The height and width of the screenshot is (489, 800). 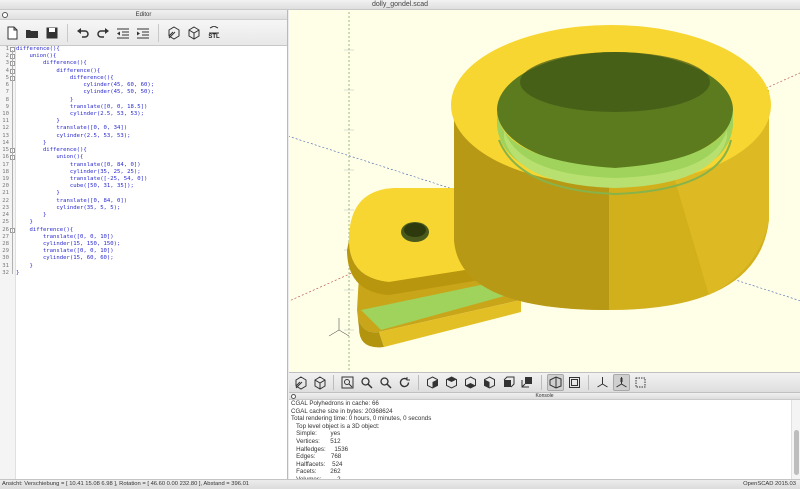 I want to click on code-text: cube([50, 31, 35]);, so click(x=75, y=186).